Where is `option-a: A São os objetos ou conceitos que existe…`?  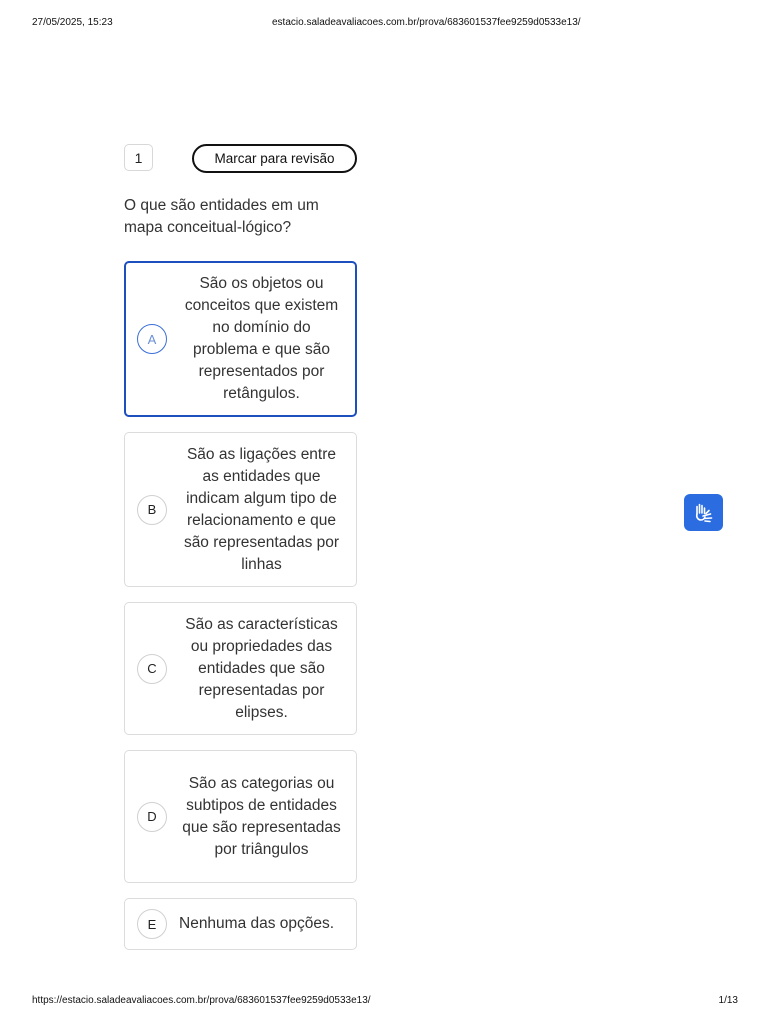
option-a: A São os objetos ou conceitos que existe… is located at coordinates (240, 339).